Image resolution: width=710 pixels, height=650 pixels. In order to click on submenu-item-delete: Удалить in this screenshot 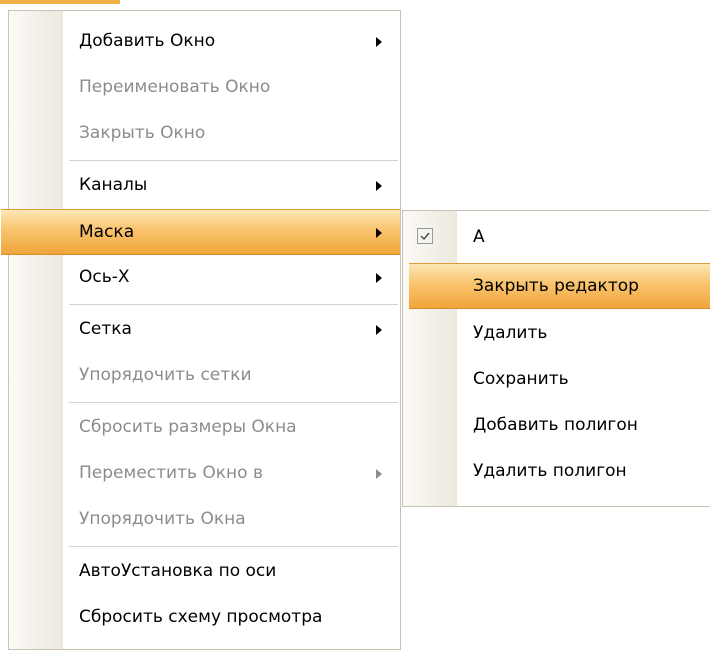, I will do `click(556, 334)`.